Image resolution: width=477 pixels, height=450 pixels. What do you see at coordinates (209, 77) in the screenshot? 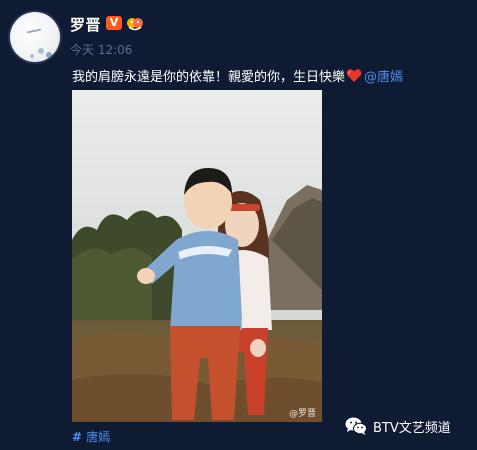
I see `post-body: 我的肩膀永遠是你的依靠！親愛的你，生日快樂` at bounding box center [209, 77].